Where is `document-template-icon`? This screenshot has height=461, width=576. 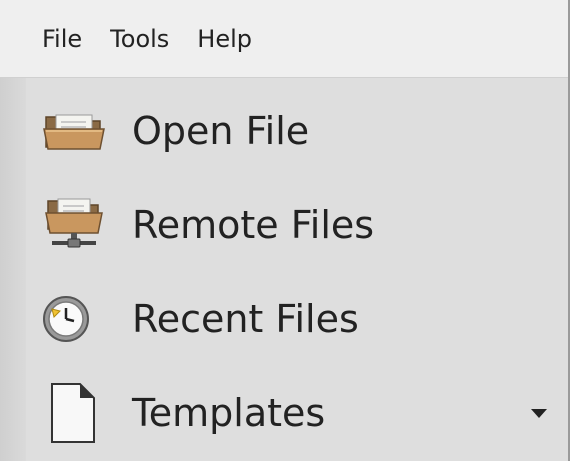
document-template-icon is located at coordinates (76, 413).